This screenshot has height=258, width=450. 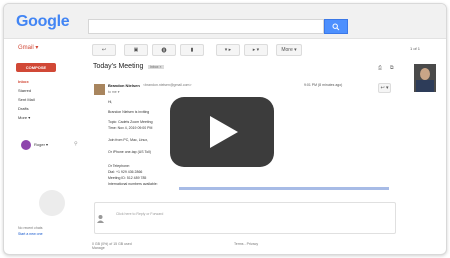 What do you see at coordinates (228, 50) in the screenshot?
I see `move-to-button: ▾ ▸` at bounding box center [228, 50].